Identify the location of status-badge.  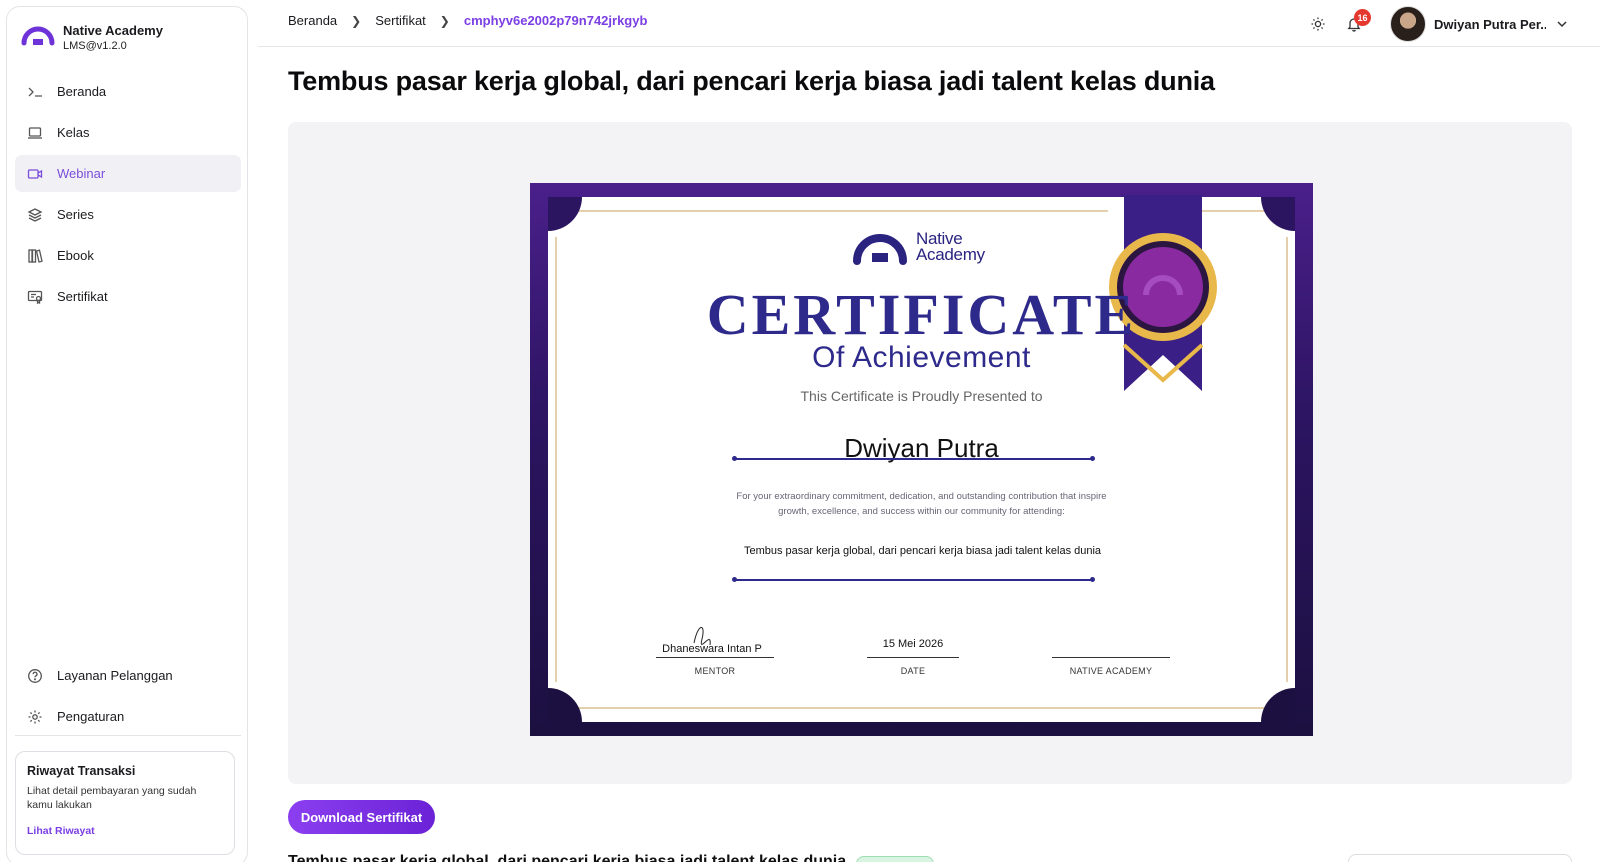
(895, 859).